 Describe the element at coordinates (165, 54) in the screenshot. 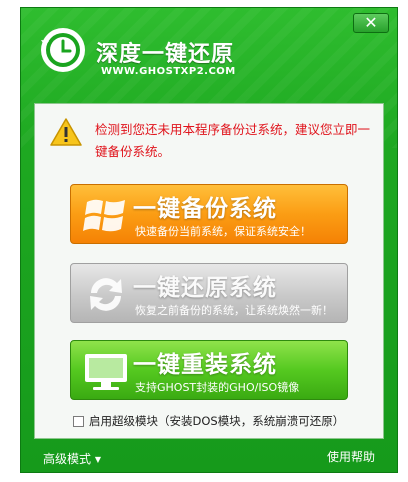

I see `app-title: 深度一键还原` at that location.